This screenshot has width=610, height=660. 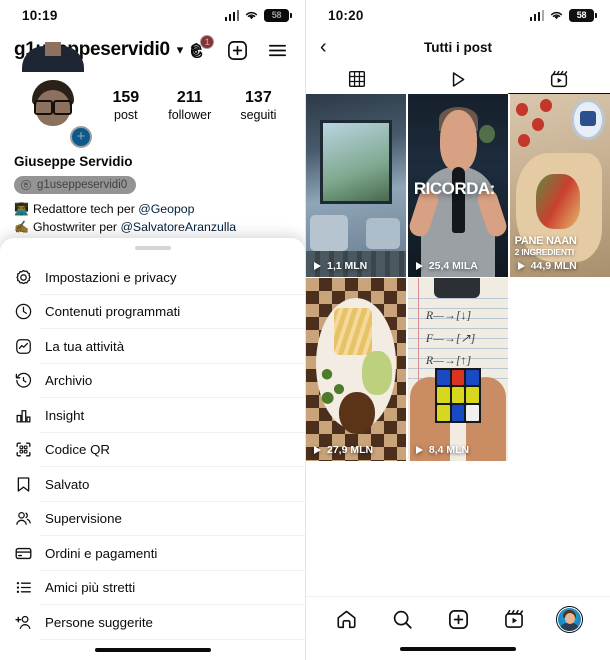 I want to click on create-plus-icon, so click(x=237, y=50).